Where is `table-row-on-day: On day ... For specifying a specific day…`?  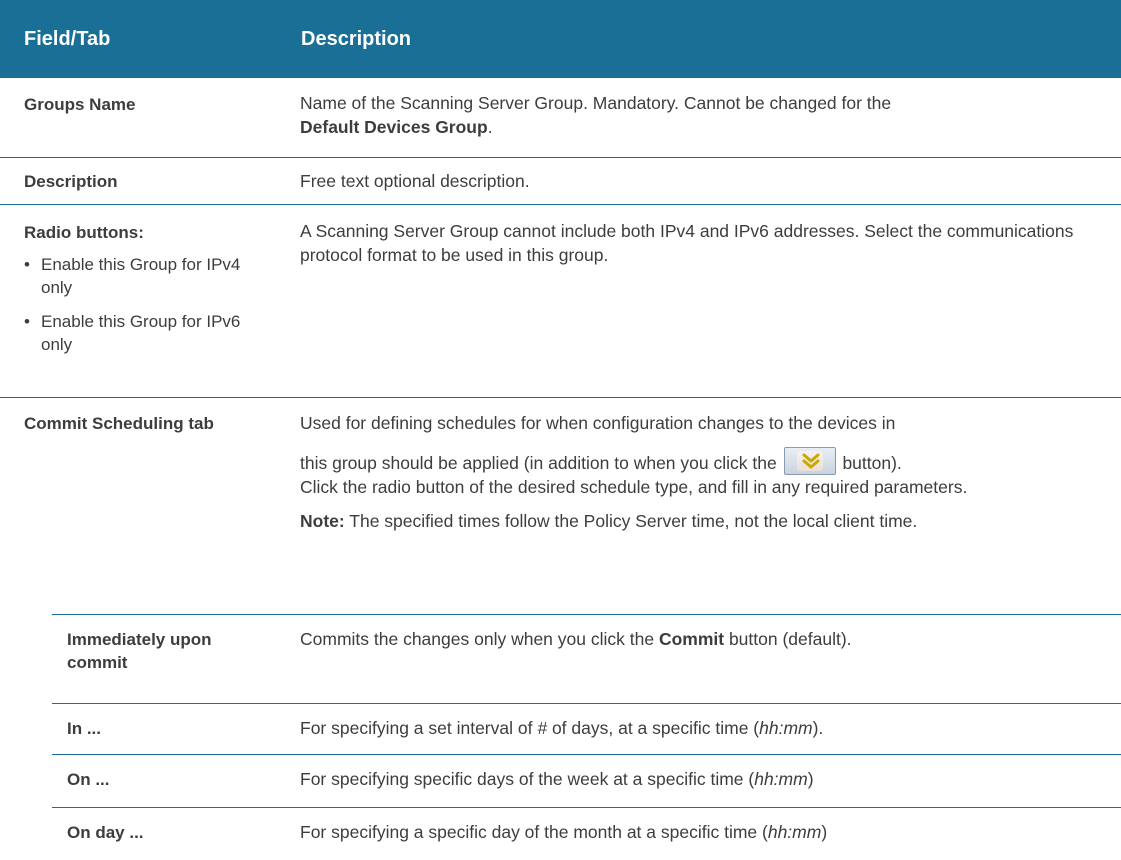
table-row-on-day: On day ... For specifying a specific day… is located at coordinates (586, 833).